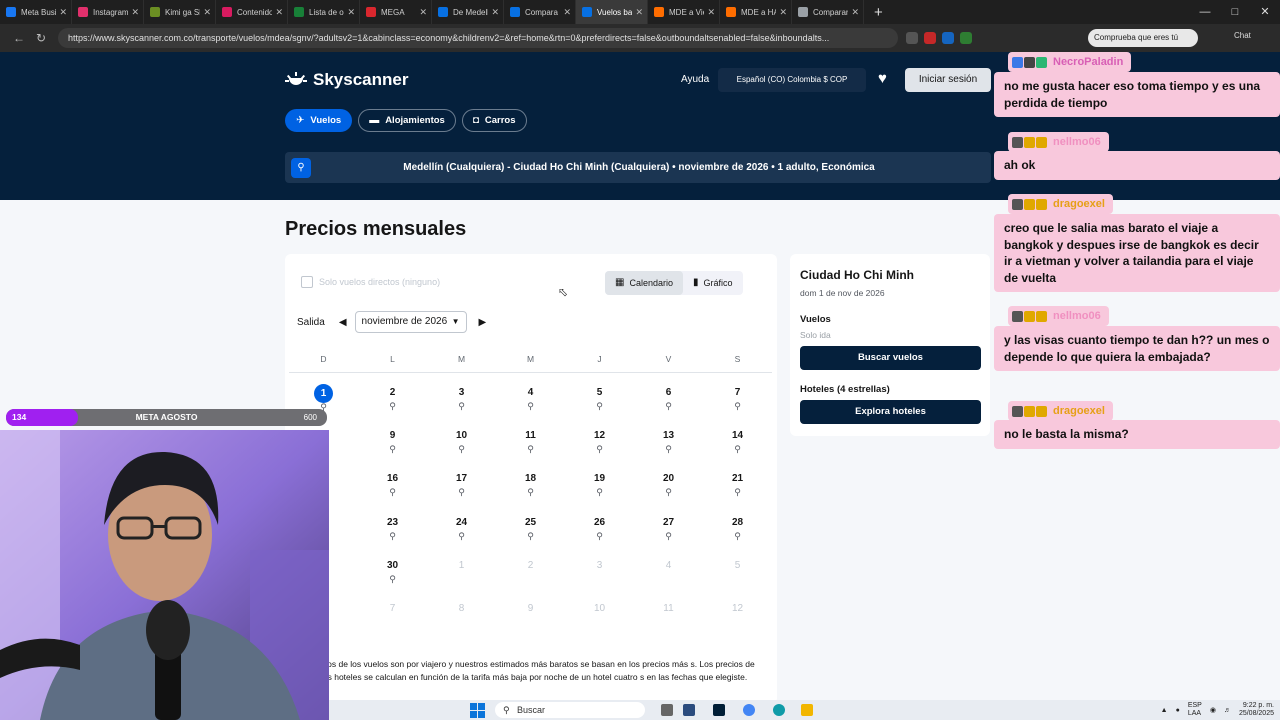 The image size is (1280, 720). I want to click on browser-tab: MEGA ✕, so click(396, 12).